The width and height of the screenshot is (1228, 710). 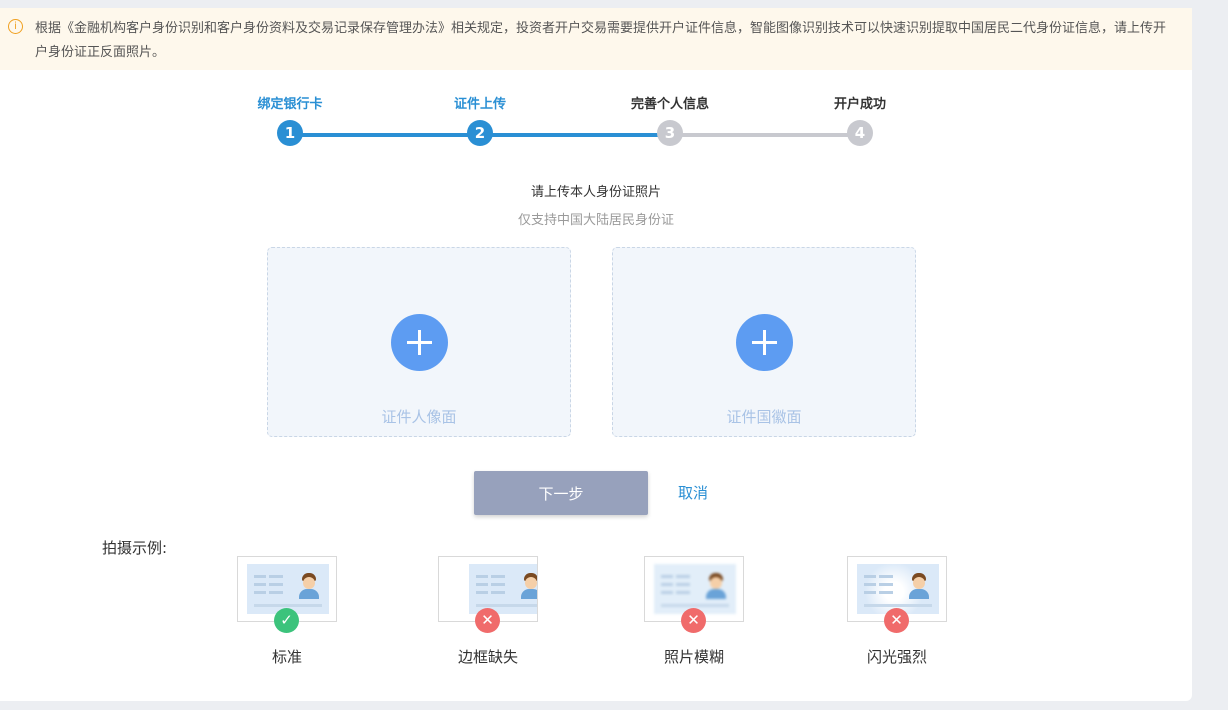 I want to click on example-flash: ✕ 闪光强烈, so click(x=897, y=611).